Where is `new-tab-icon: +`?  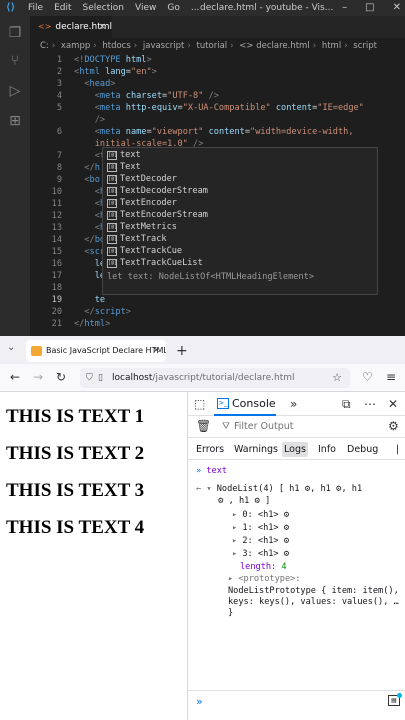 new-tab-icon: + is located at coordinates (182, 351).